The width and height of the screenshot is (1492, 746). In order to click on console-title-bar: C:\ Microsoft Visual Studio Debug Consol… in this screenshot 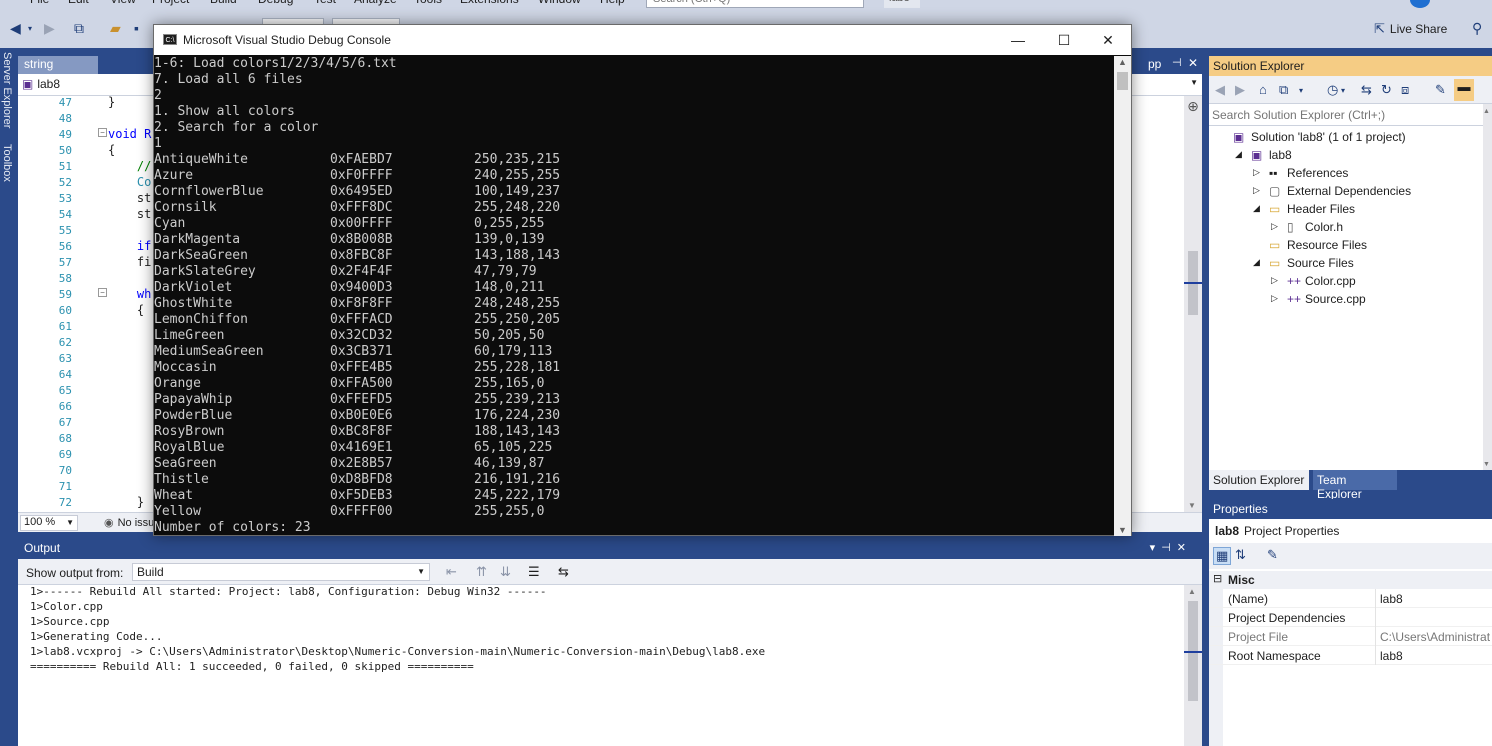, I will do `click(642, 40)`.